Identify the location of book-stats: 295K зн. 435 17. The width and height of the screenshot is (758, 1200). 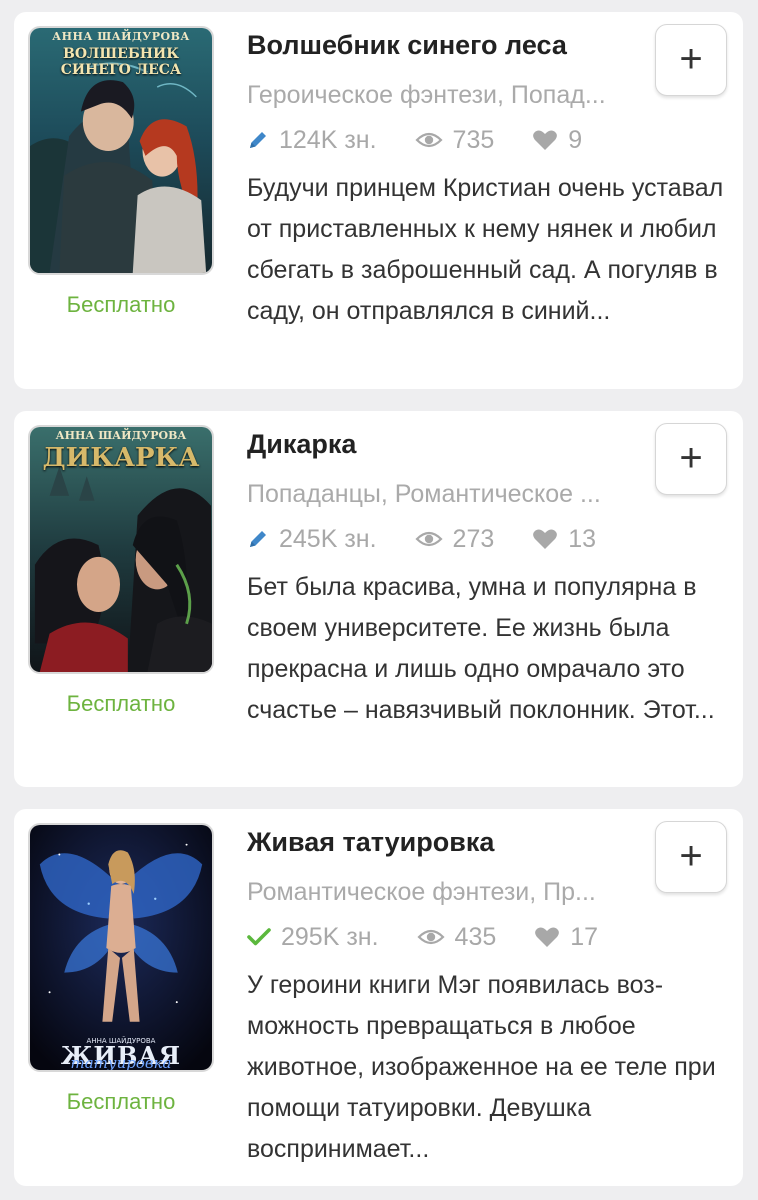
(441, 937).